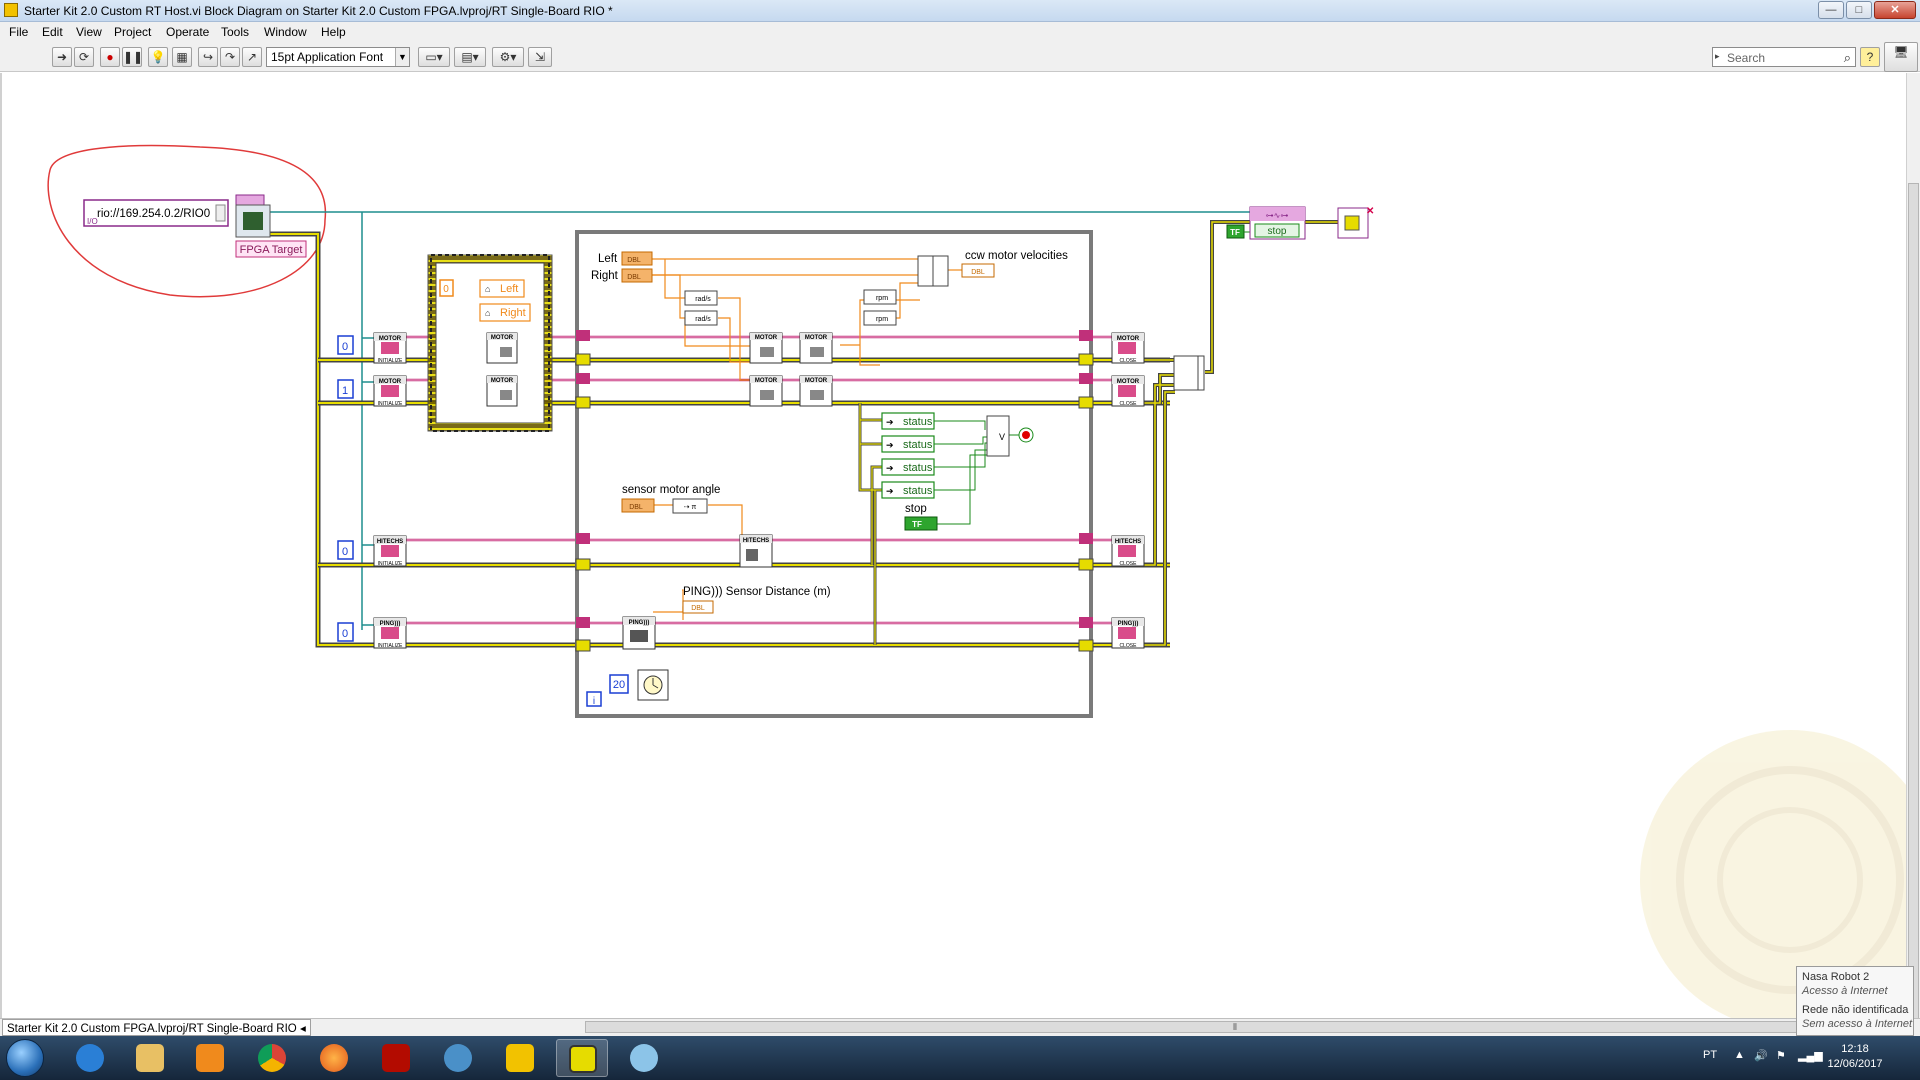 Image resolution: width=1920 pixels, height=1080 pixels. I want to click on menu-operate: Operate, so click(187, 32).